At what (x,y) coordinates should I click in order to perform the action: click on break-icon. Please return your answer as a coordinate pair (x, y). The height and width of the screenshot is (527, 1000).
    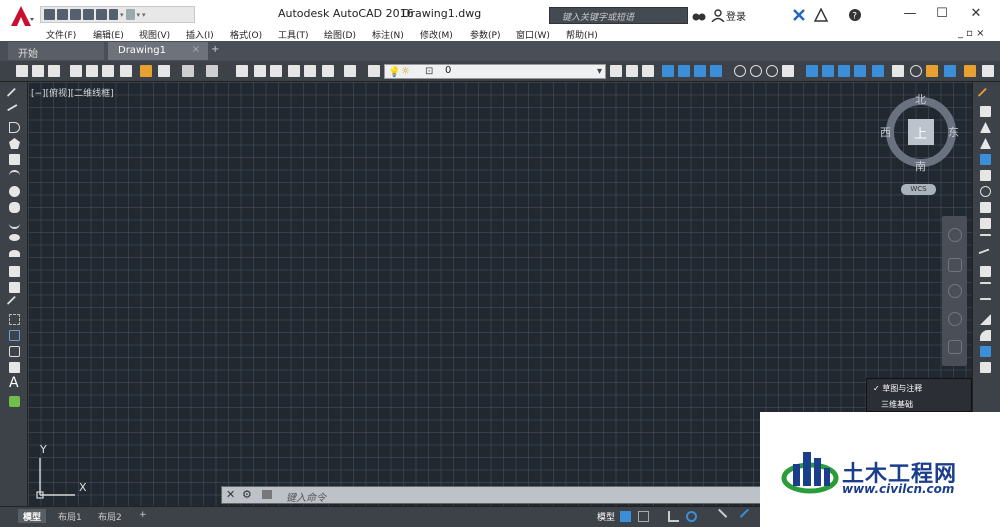
    Looking at the image, I should click on (985, 287).